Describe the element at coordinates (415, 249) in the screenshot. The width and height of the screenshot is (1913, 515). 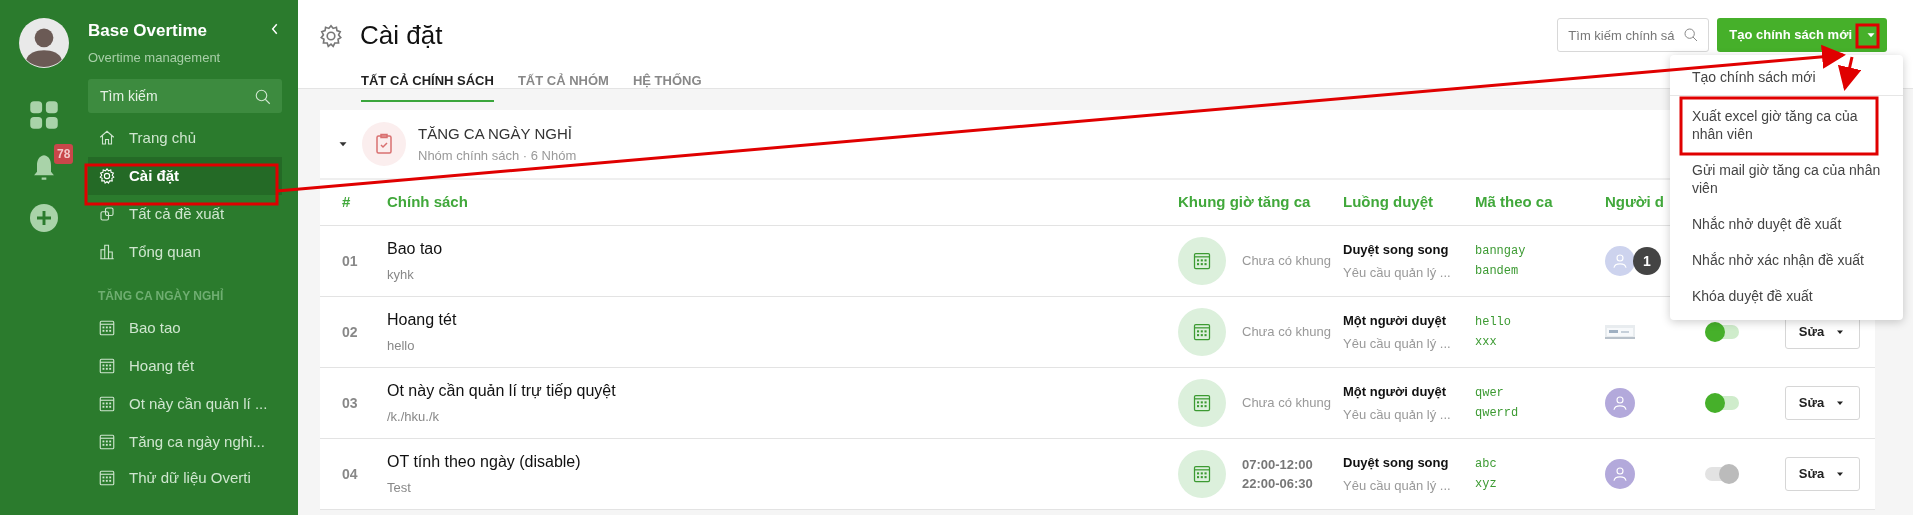
I see `policy-name: Bao tao` at that location.